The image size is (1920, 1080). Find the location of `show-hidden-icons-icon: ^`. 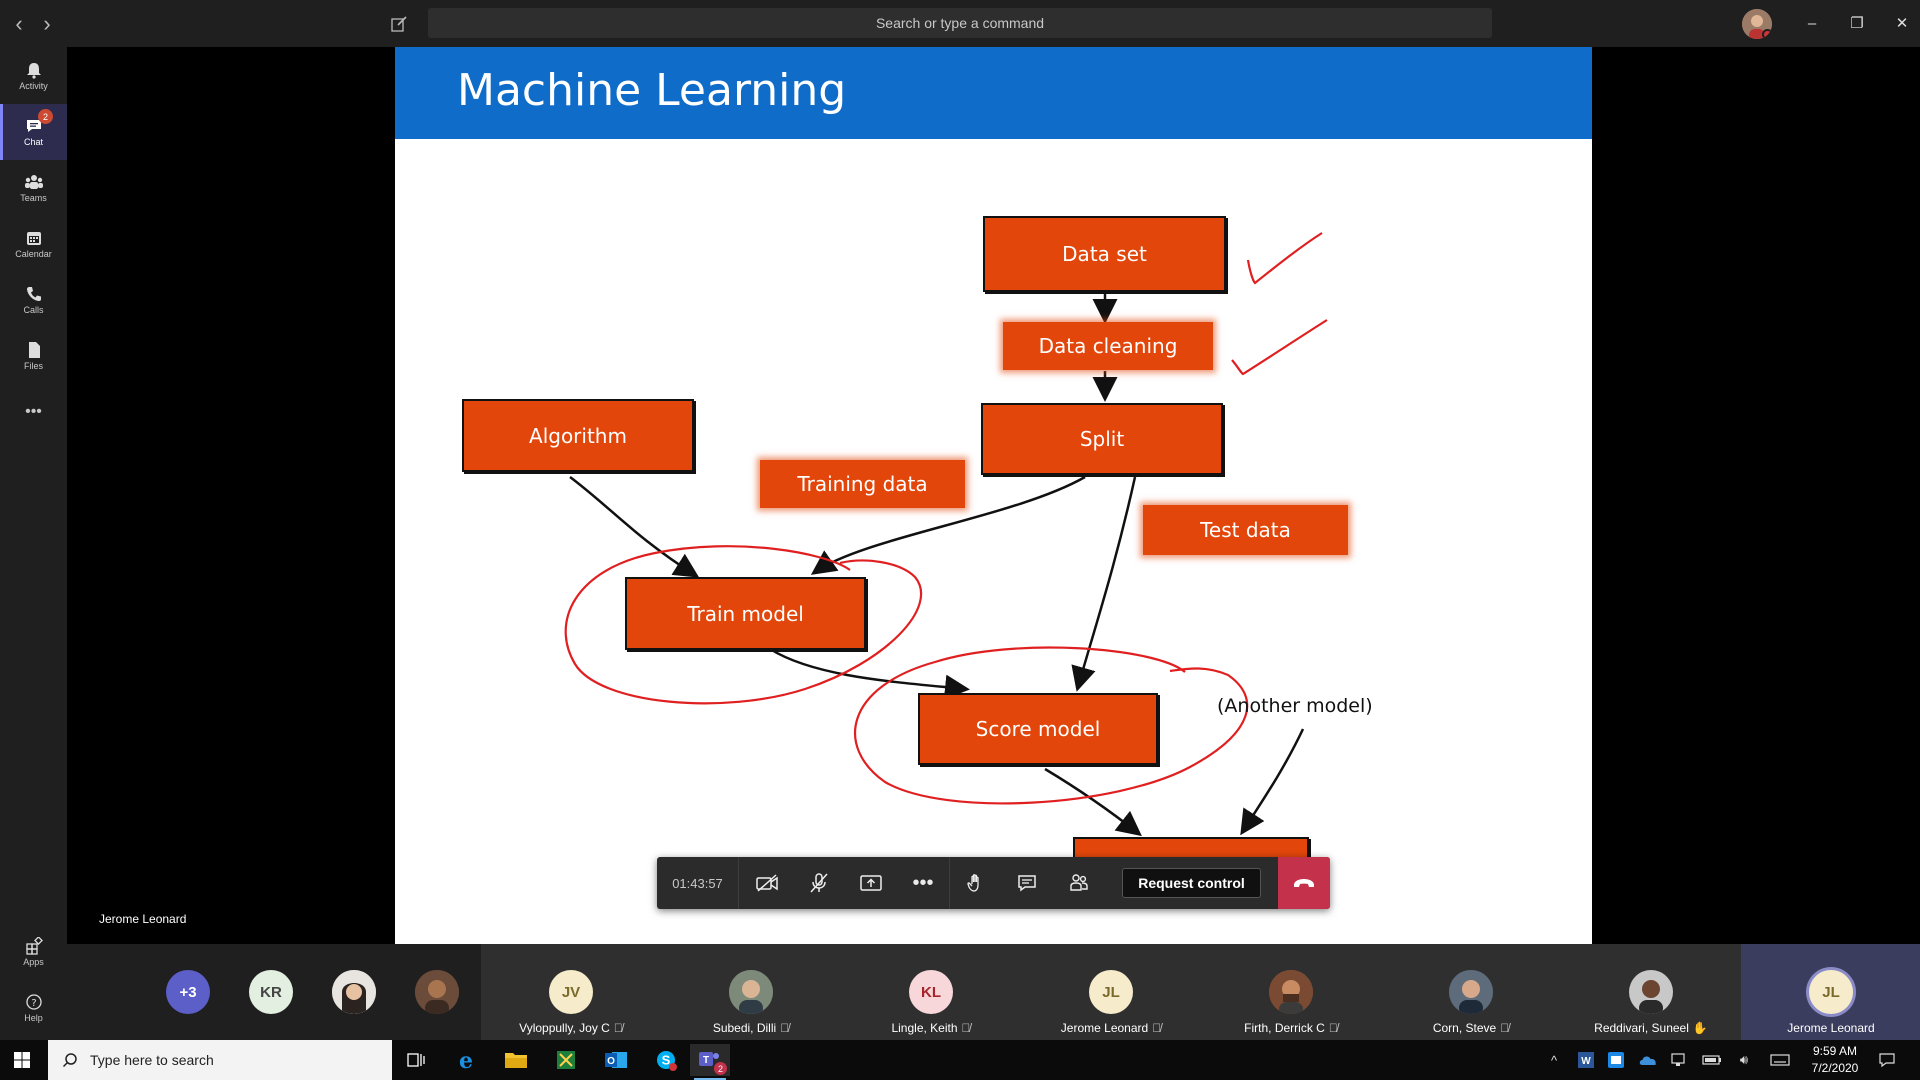

show-hidden-icons-icon: ^ is located at coordinates (1554, 1060).